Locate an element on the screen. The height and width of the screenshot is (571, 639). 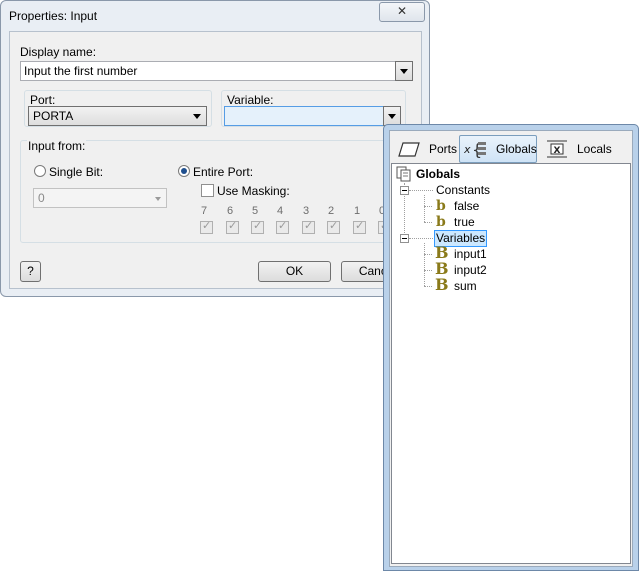
bit-6-label: 6 is located at coordinates (230, 211).